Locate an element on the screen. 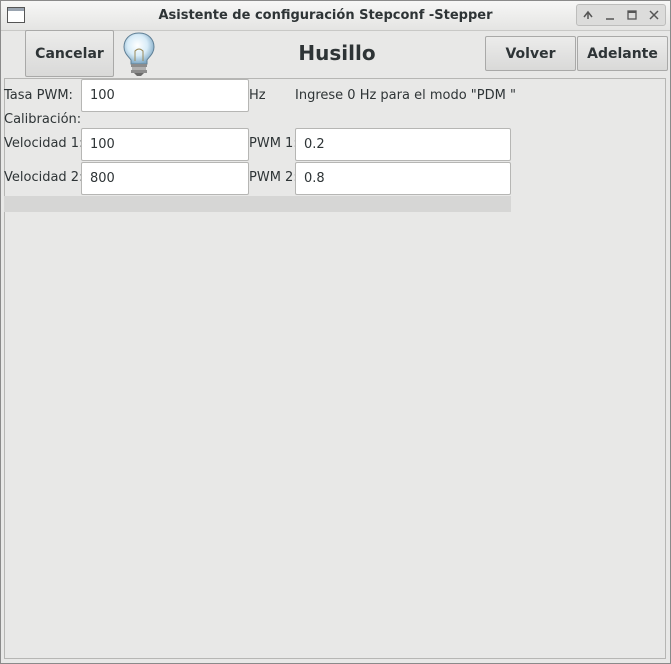 Image resolution: width=671 pixels, height=664 pixels. back-button: Volver is located at coordinates (530, 53).